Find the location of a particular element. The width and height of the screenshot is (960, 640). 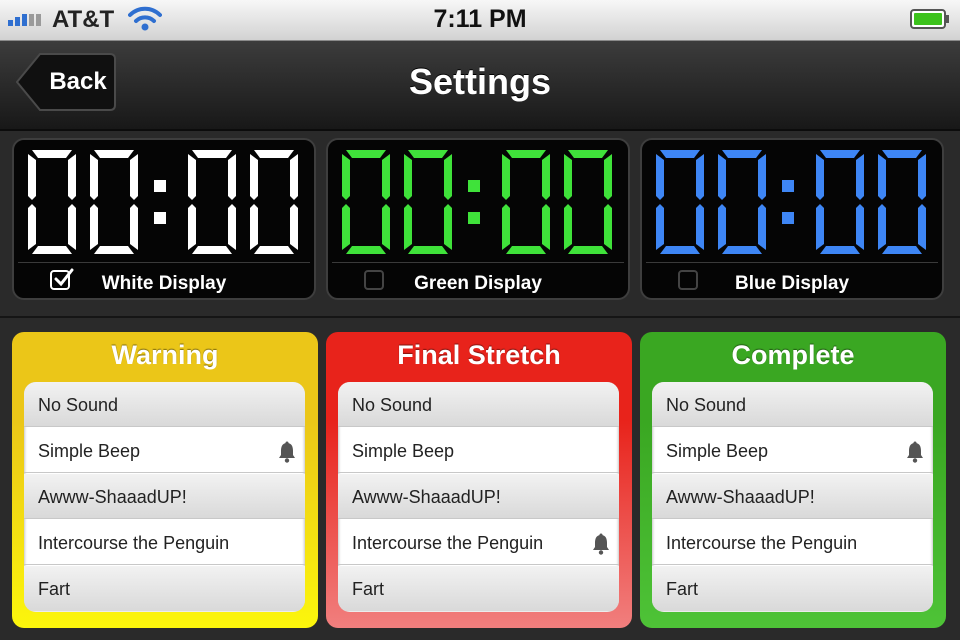

status-bar: AT&T 7:11 PM is located at coordinates (480, 20).